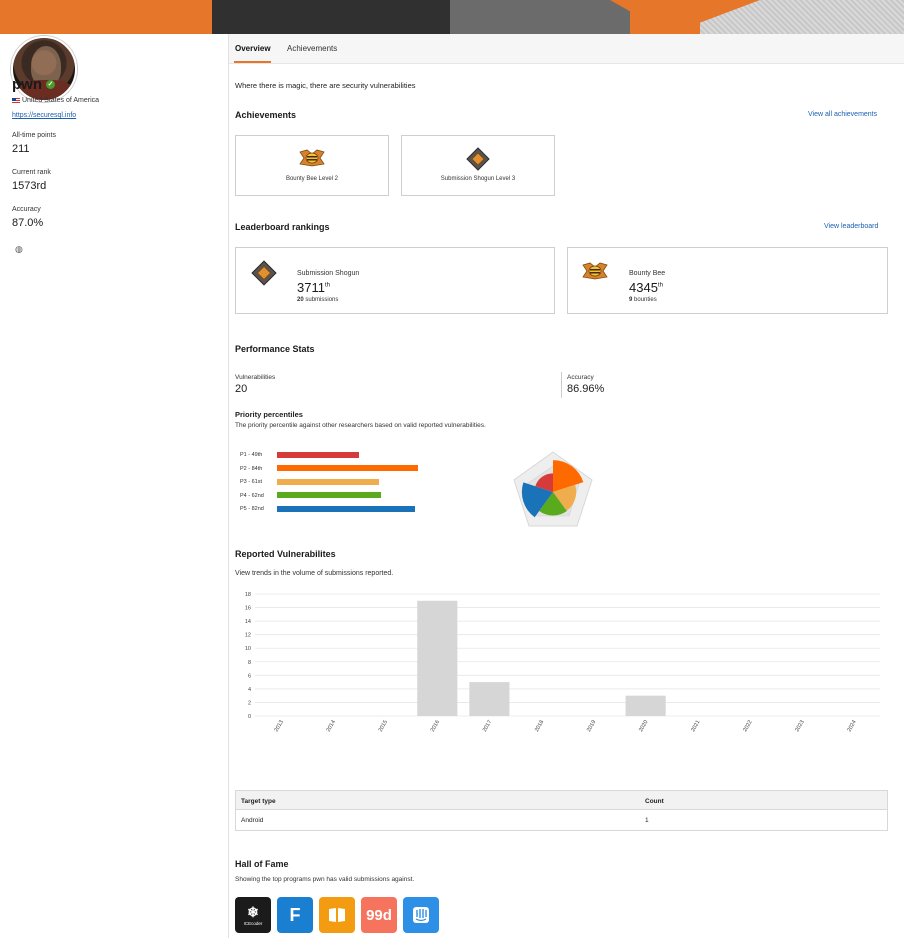  I want to click on stat-value-points: 211, so click(21, 149).